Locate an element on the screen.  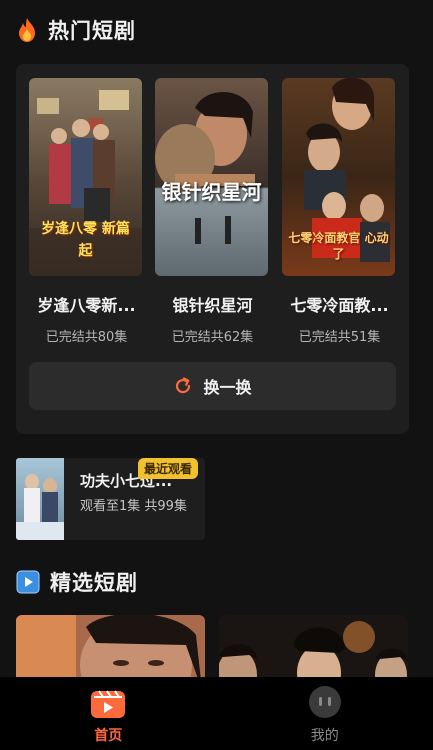
drama-card: 银针织星河 银针织星河 已完结共62集 is located at coordinates (212, 211).